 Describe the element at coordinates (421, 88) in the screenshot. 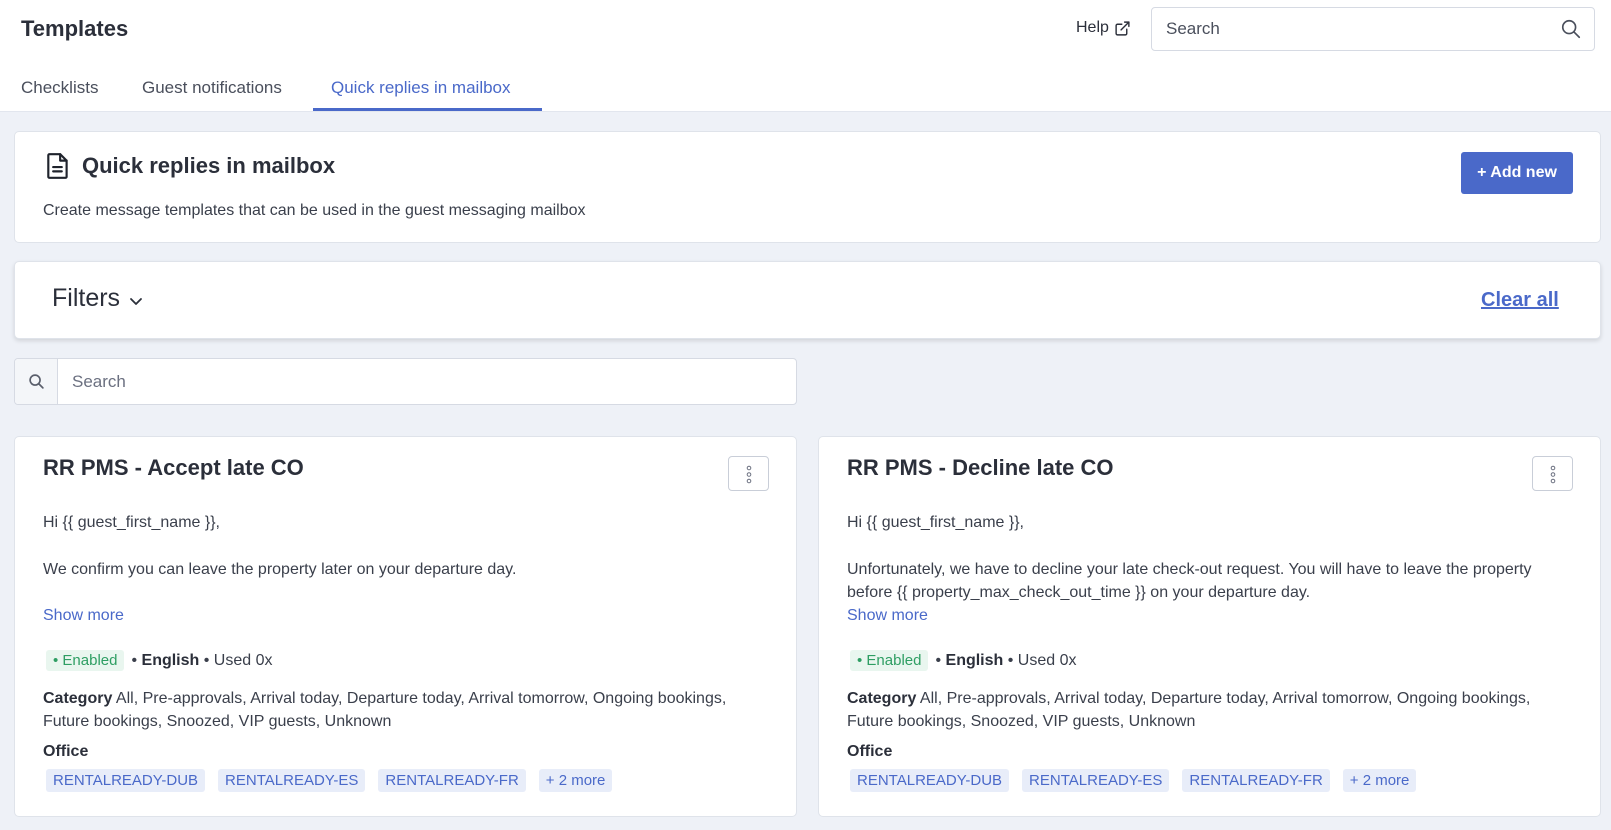

I see `tab-quick-replies: Quick replies in mailbox` at that location.